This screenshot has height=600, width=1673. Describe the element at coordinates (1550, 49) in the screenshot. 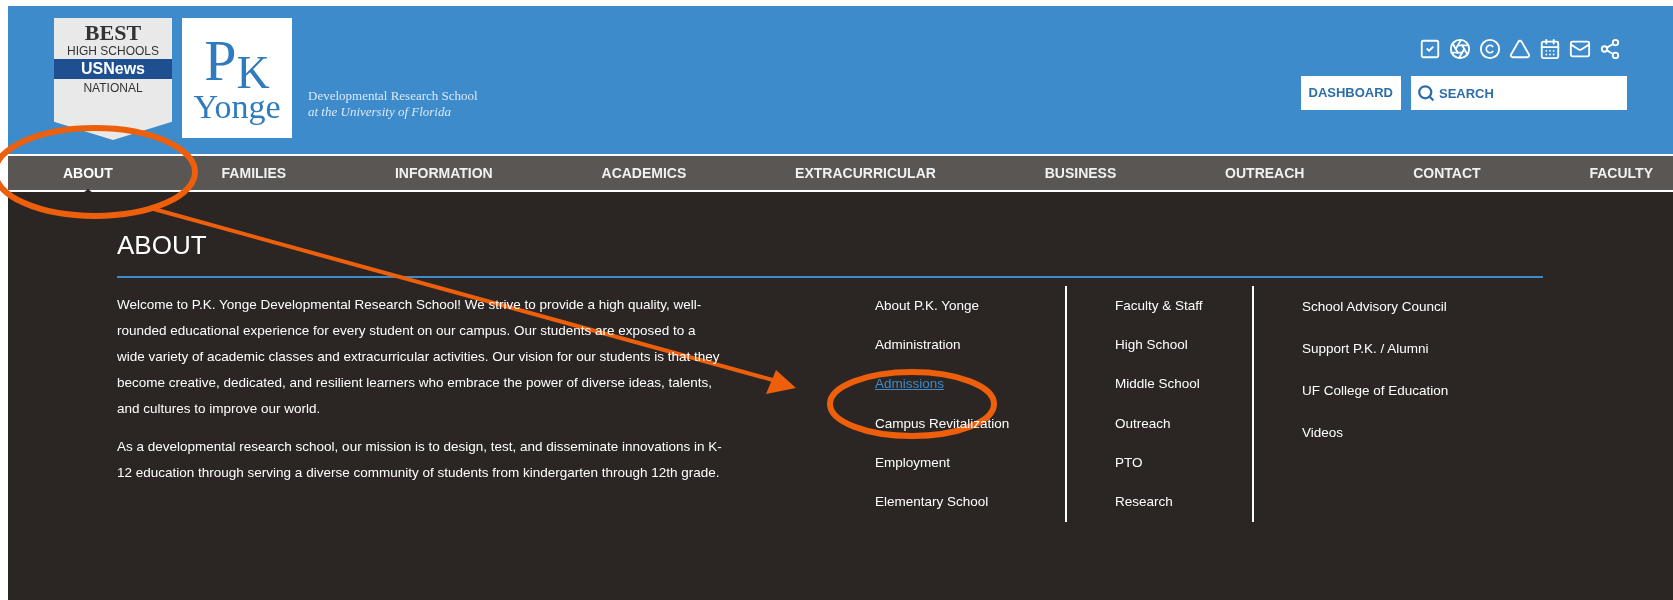

I see `calendar-icon` at that location.